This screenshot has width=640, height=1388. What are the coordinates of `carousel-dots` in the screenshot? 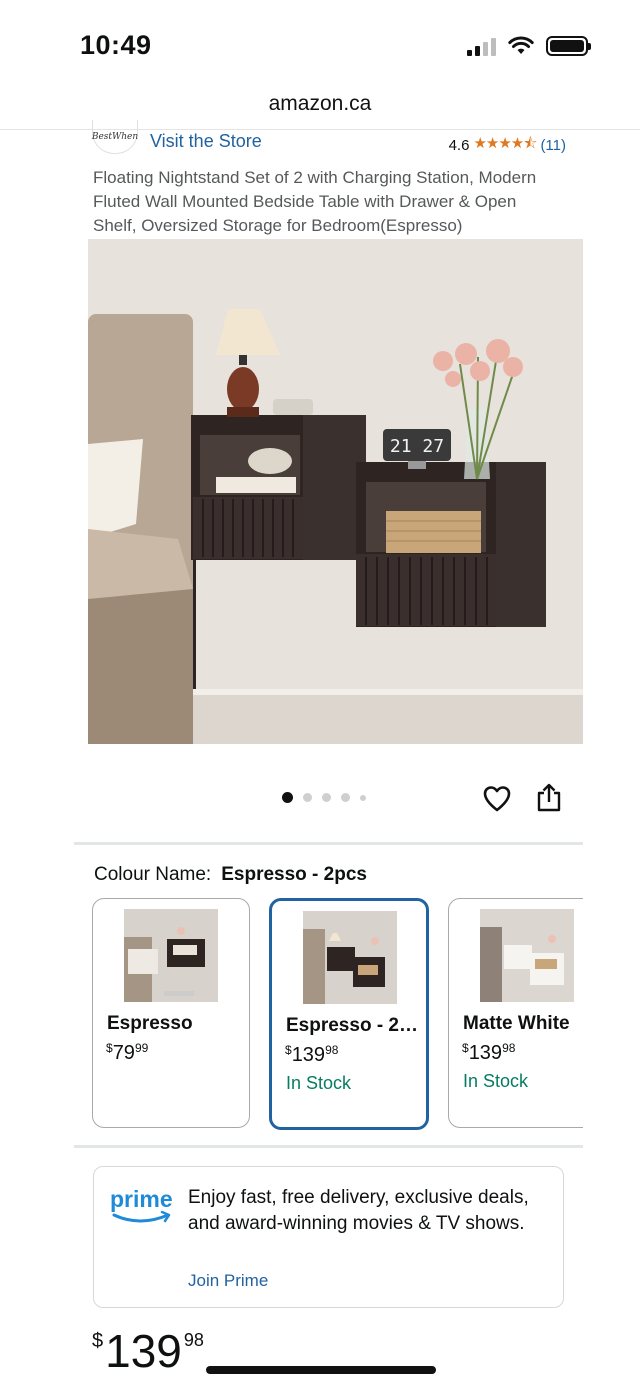 It's located at (324, 797).